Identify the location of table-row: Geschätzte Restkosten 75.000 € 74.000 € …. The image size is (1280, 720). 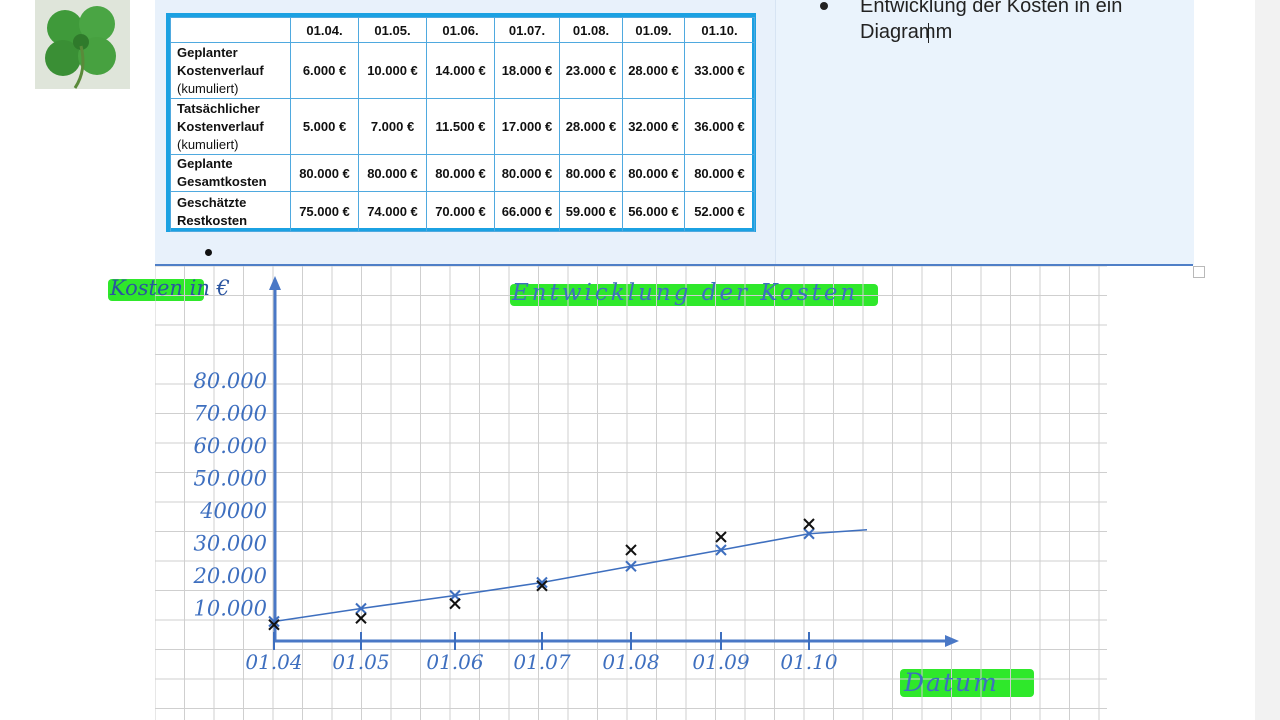
(462, 211).